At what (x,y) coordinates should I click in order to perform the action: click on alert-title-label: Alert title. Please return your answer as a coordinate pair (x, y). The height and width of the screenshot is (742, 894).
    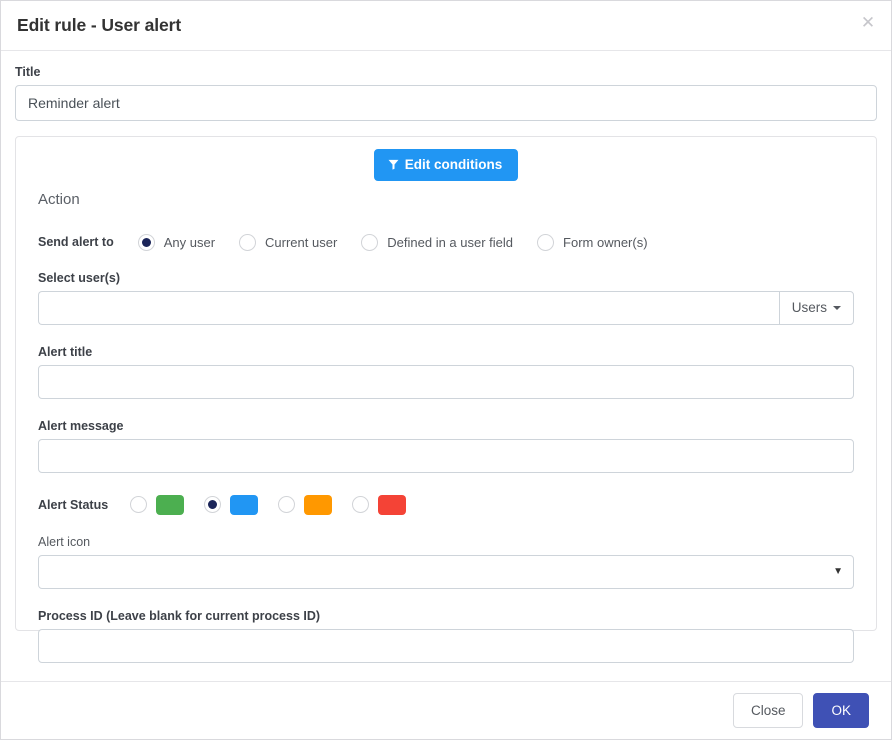
    Looking at the image, I should click on (65, 351).